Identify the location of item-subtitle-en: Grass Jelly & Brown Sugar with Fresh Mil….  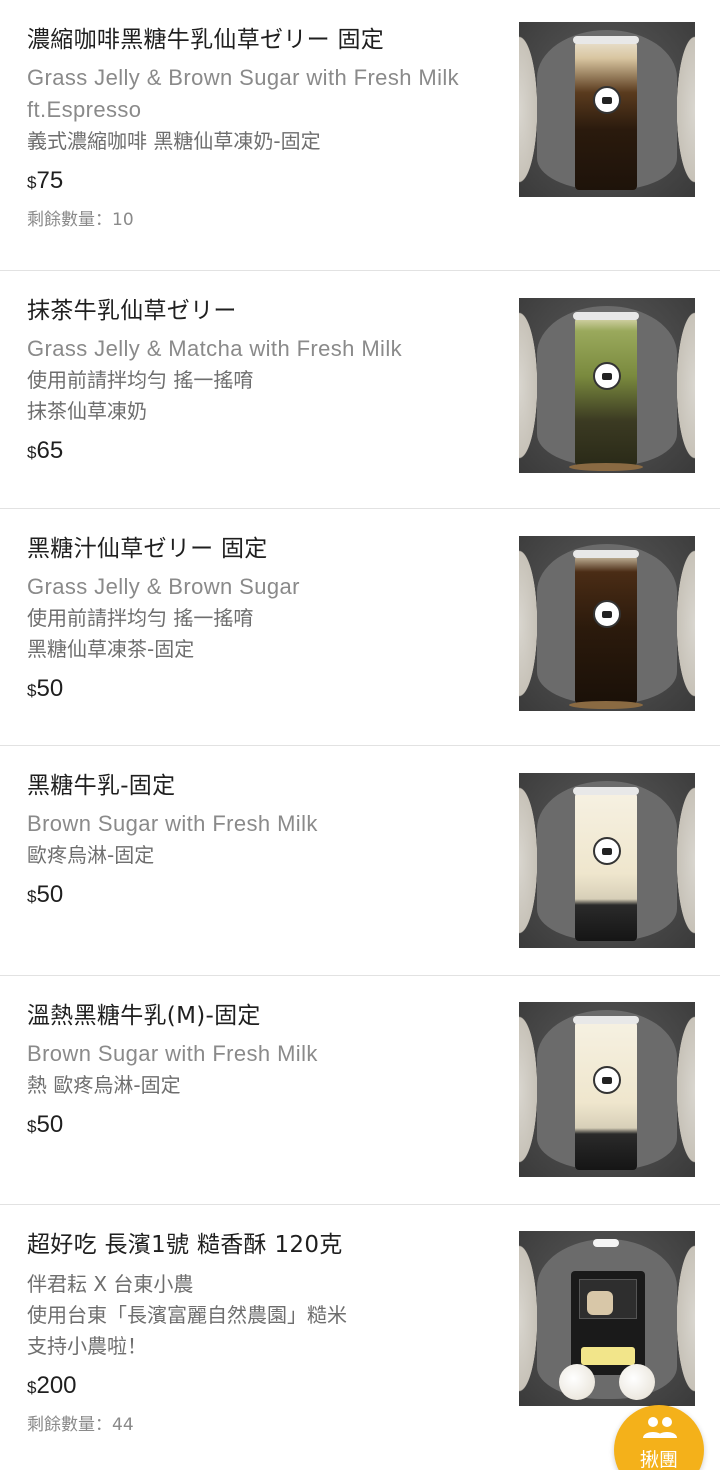
(243, 93).